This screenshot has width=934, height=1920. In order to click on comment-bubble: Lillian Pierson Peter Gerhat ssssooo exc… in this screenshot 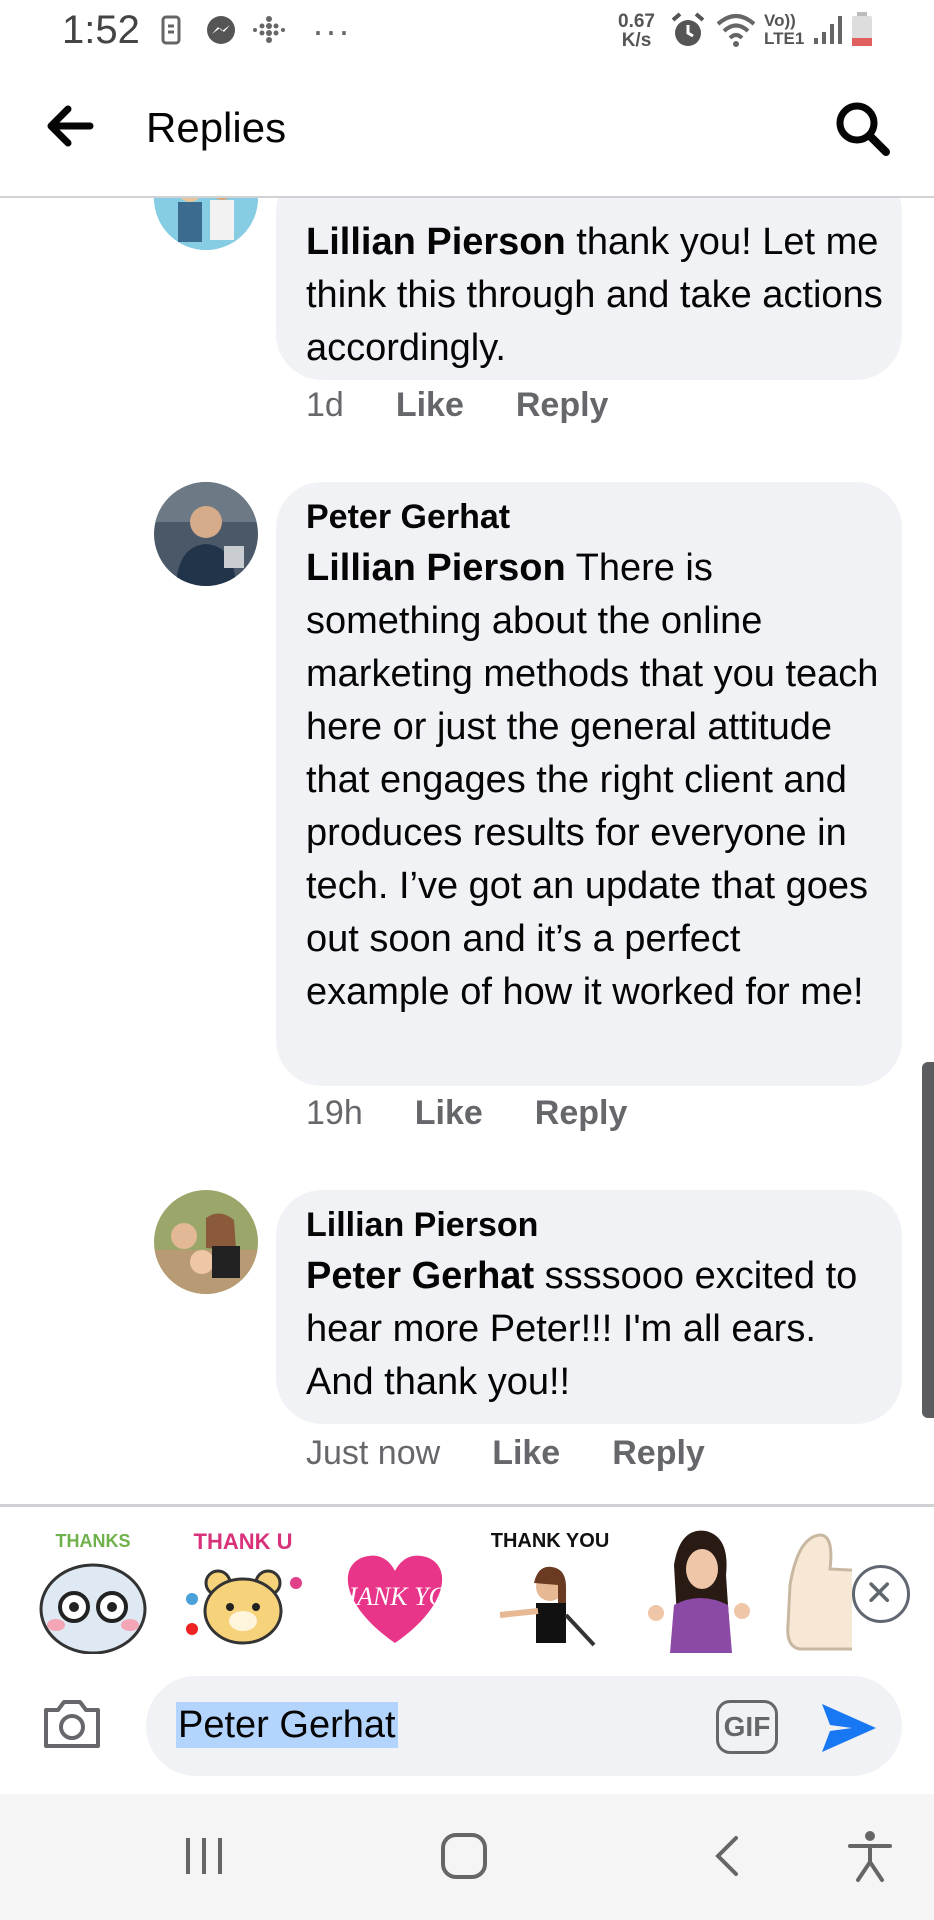, I will do `click(589, 1307)`.